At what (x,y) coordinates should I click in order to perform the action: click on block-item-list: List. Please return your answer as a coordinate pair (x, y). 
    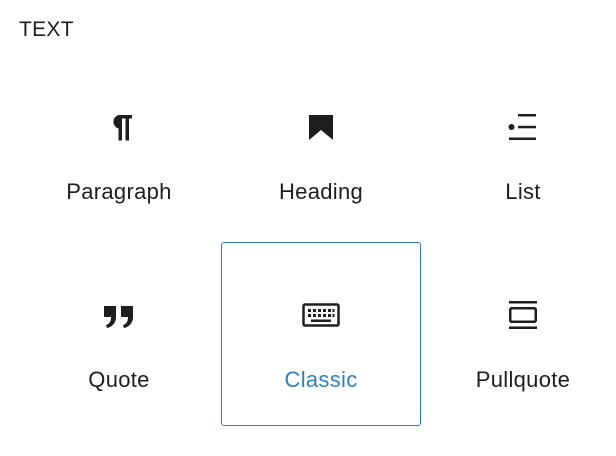
    Looking at the image, I should click on (519, 146).